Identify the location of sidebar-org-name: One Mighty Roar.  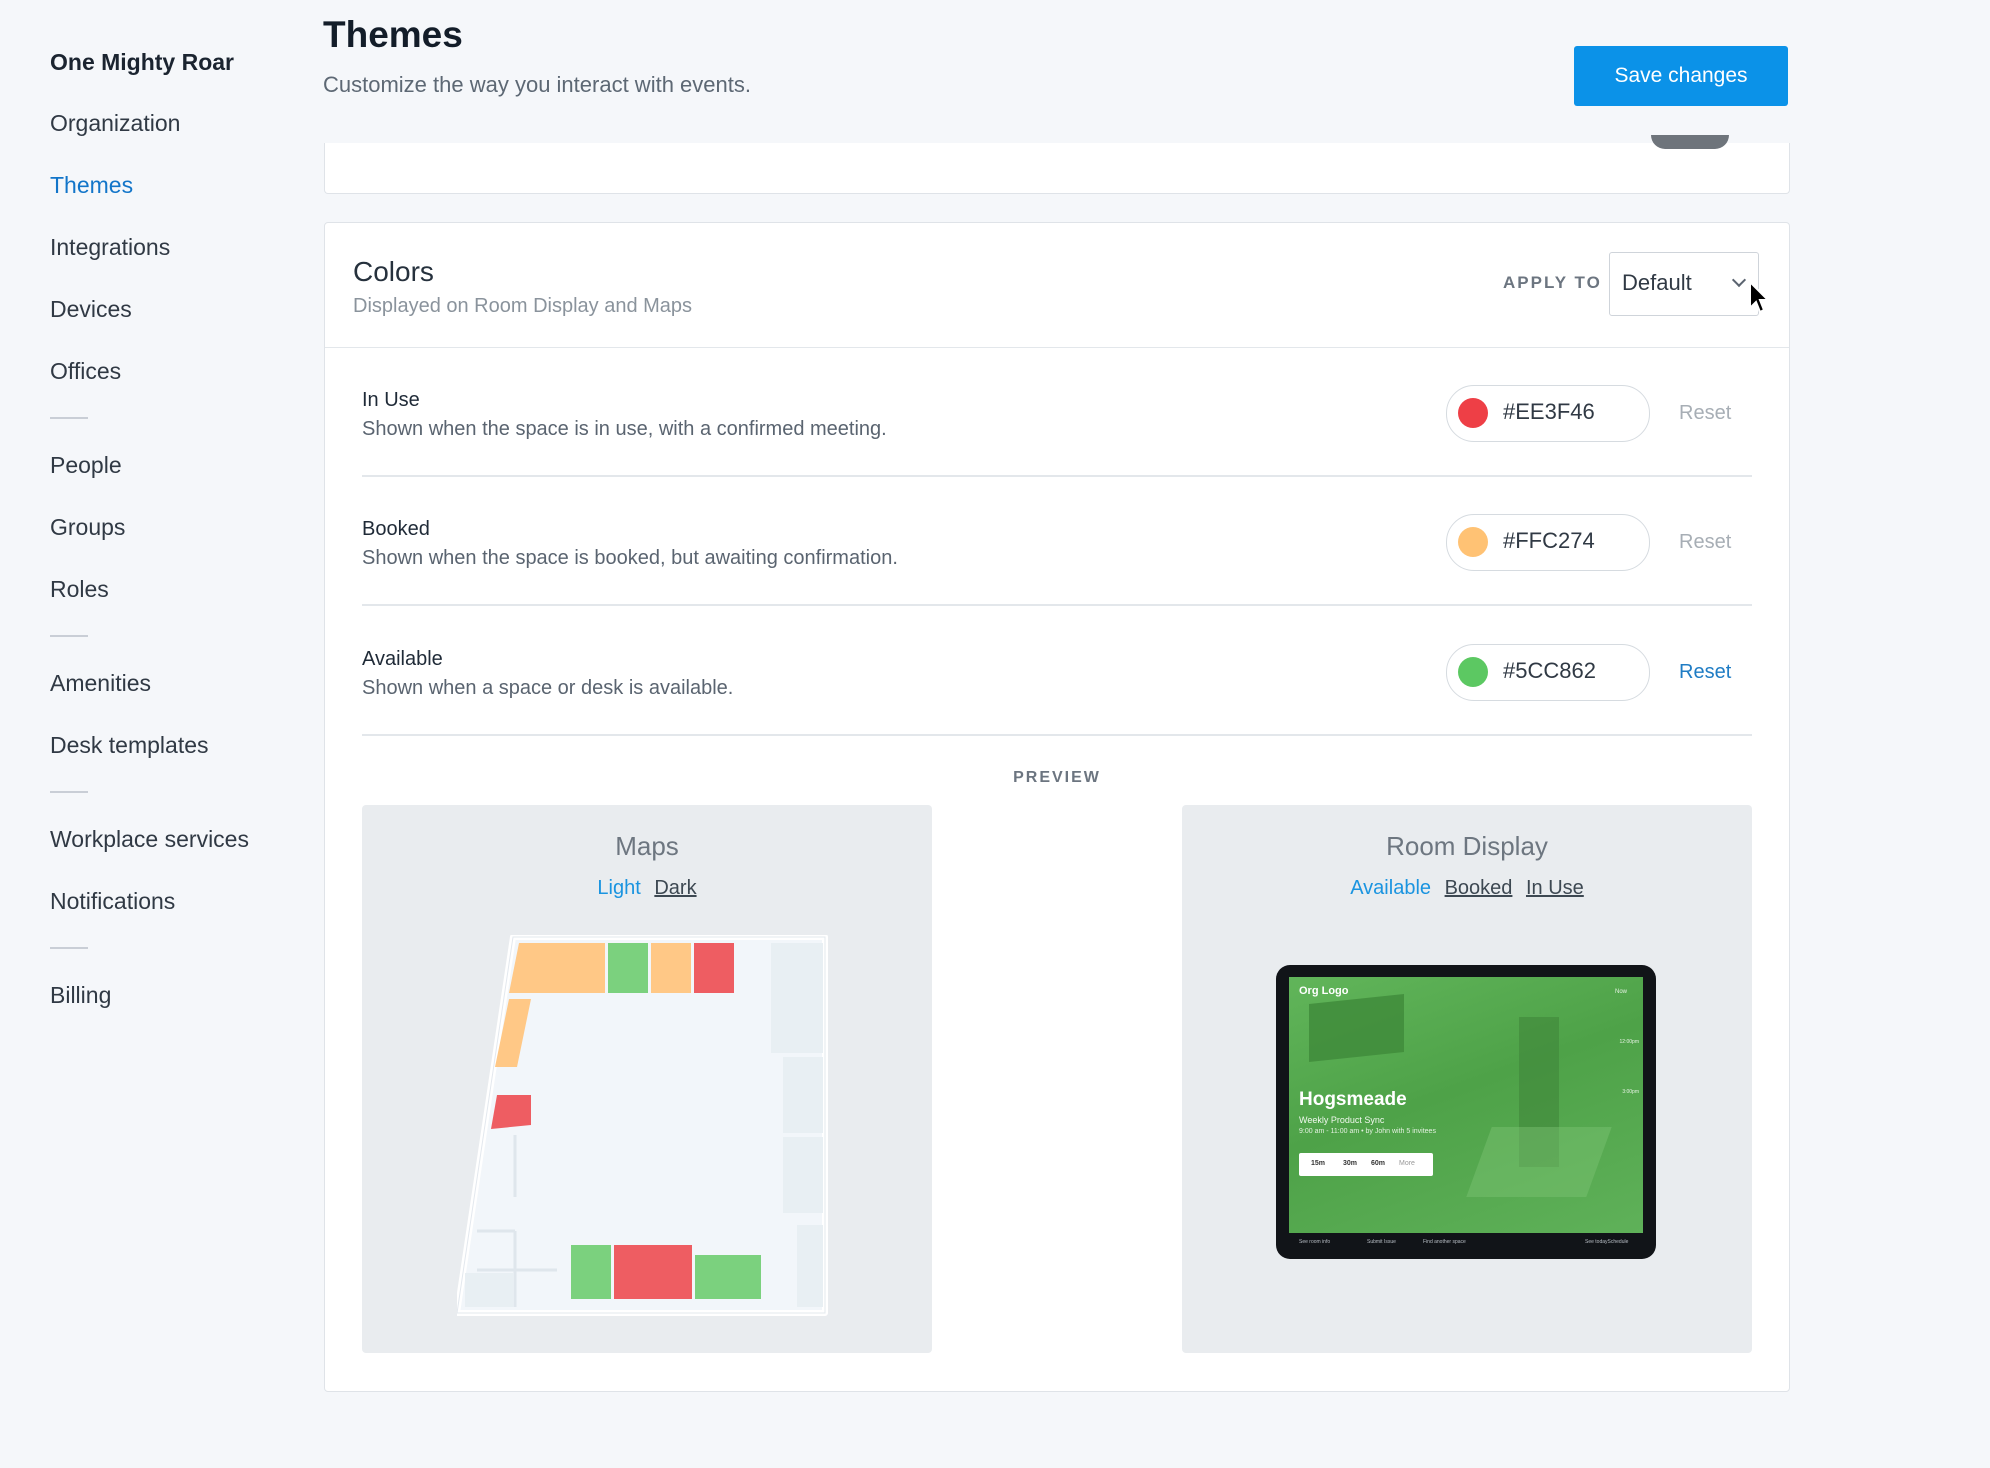
(142, 62).